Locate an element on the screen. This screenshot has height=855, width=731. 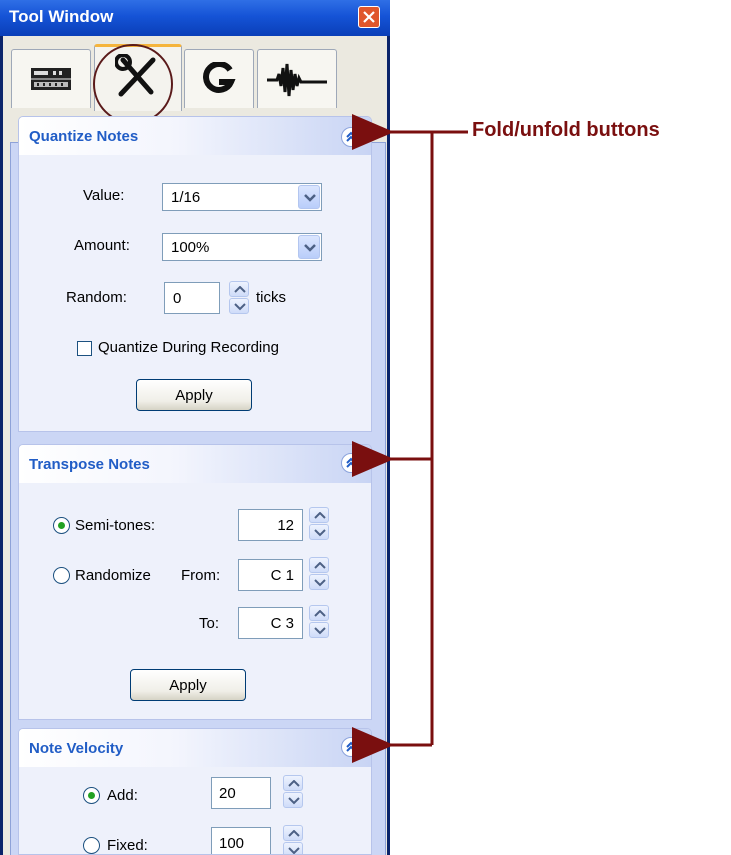
callout-label: Fold/unfold buttons is located at coordinates (566, 130).